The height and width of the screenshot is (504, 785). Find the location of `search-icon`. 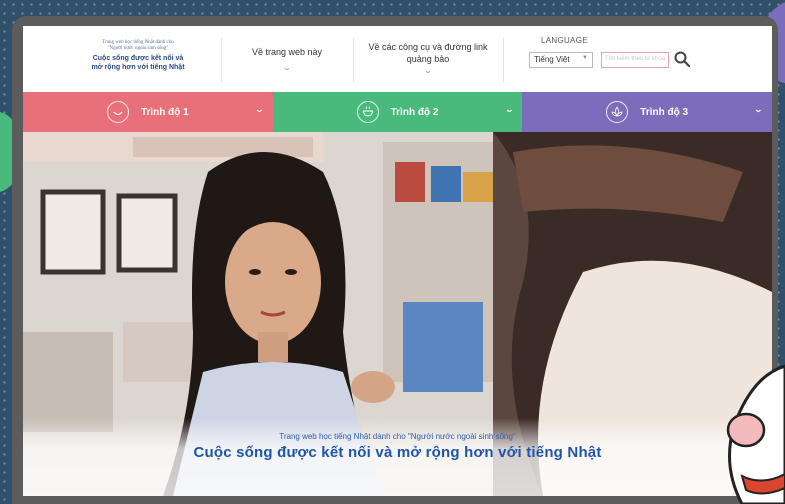

search-icon is located at coordinates (682, 59).